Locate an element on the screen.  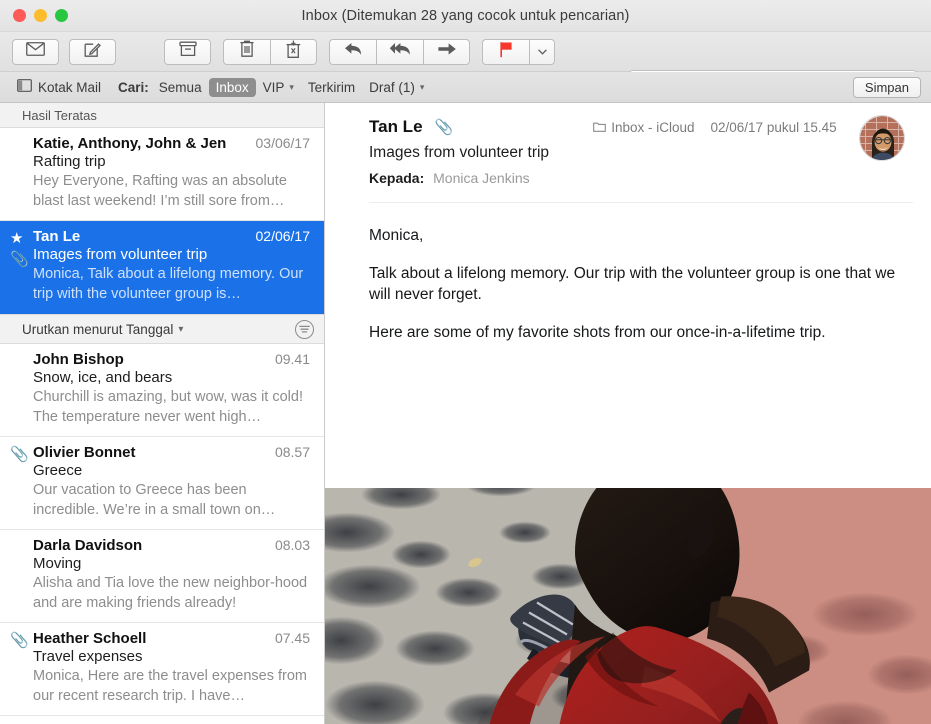
scope-terkirim-label: Terkirim is located at coordinates (331, 87).